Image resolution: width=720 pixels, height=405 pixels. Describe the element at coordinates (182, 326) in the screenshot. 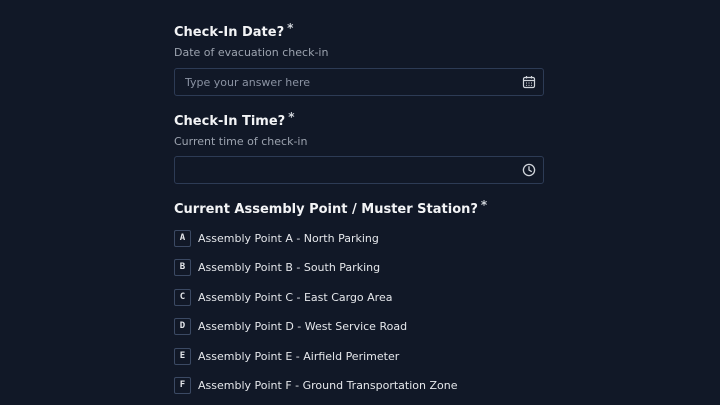

I see `option-key-badge: D` at that location.